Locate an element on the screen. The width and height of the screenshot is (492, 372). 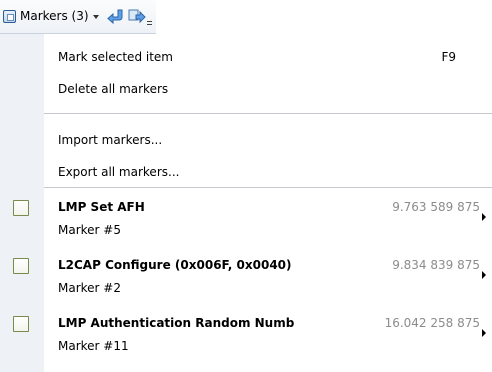
marker-timestamp: 9.834 839 875 is located at coordinates (436, 265).